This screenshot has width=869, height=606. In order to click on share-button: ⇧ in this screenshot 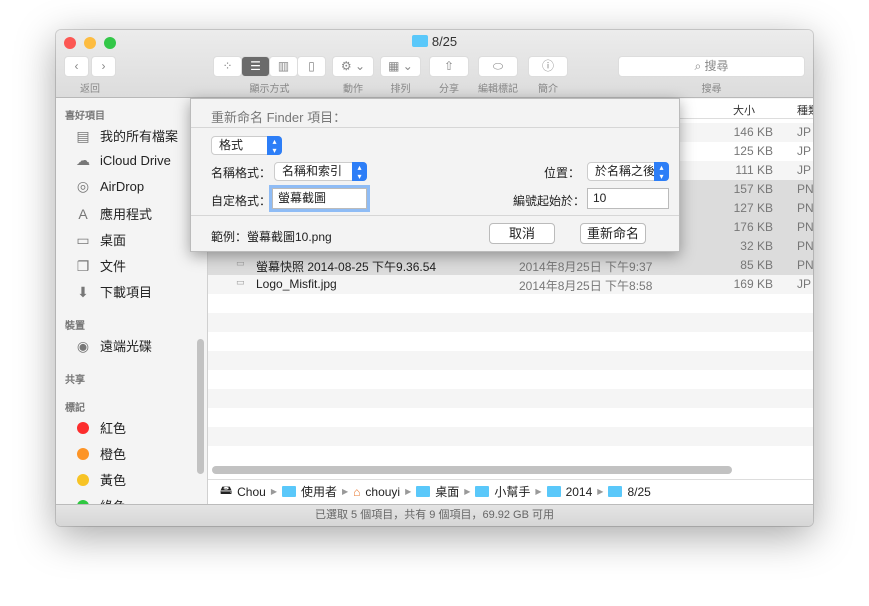, I will do `click(449, 66)`.